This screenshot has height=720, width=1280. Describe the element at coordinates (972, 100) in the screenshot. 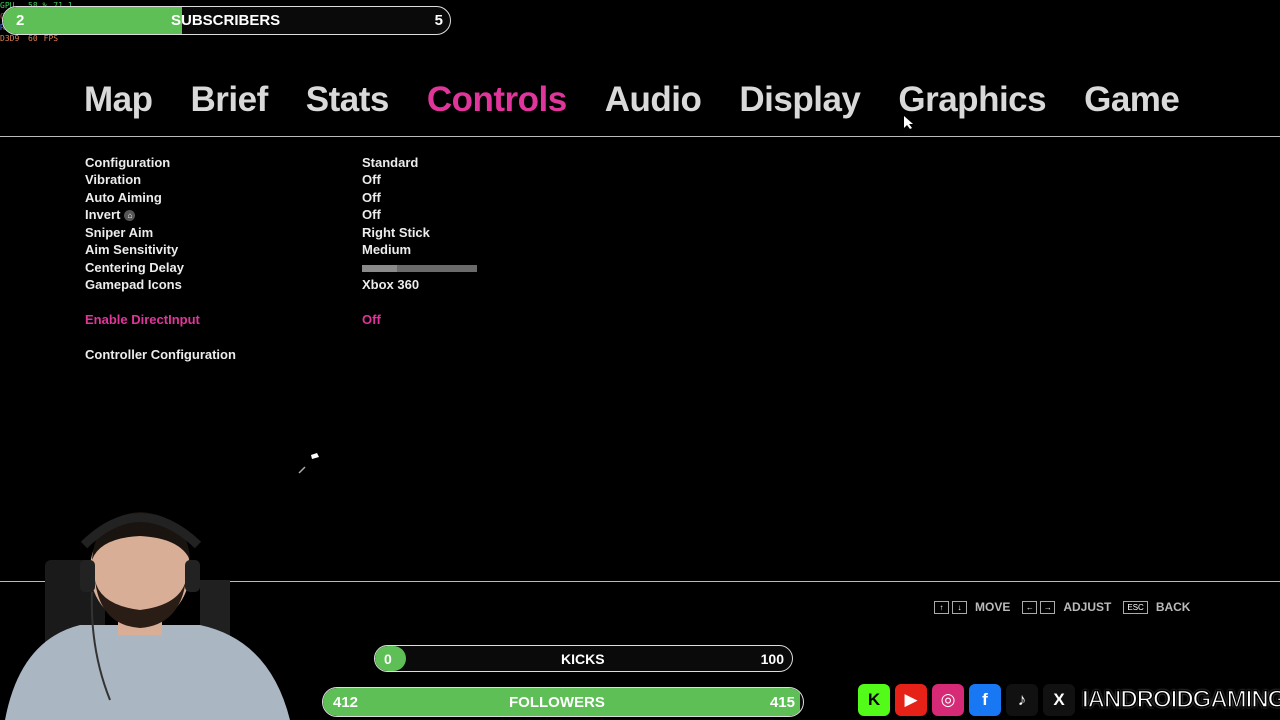

I see `tab-graphics: Graphics` at that location.